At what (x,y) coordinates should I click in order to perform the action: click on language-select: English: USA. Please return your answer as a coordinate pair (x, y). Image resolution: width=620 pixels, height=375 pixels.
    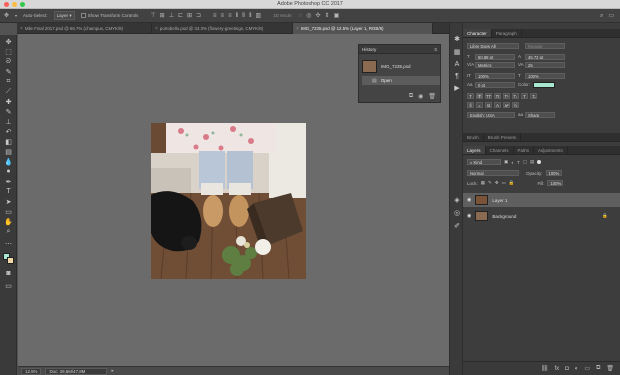
    Looking at the image, I should click on (491, 115).